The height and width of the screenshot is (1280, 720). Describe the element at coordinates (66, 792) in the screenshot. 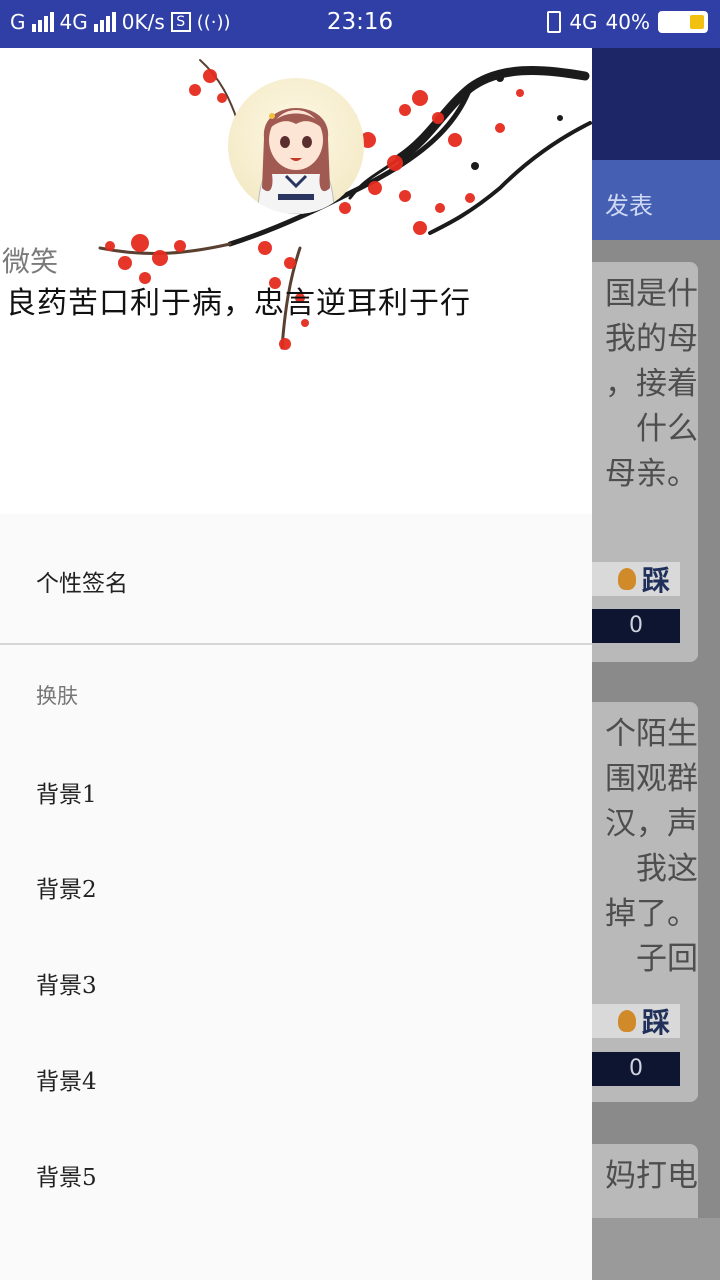

I see `menu-item-background-1: 背景1` at that location.